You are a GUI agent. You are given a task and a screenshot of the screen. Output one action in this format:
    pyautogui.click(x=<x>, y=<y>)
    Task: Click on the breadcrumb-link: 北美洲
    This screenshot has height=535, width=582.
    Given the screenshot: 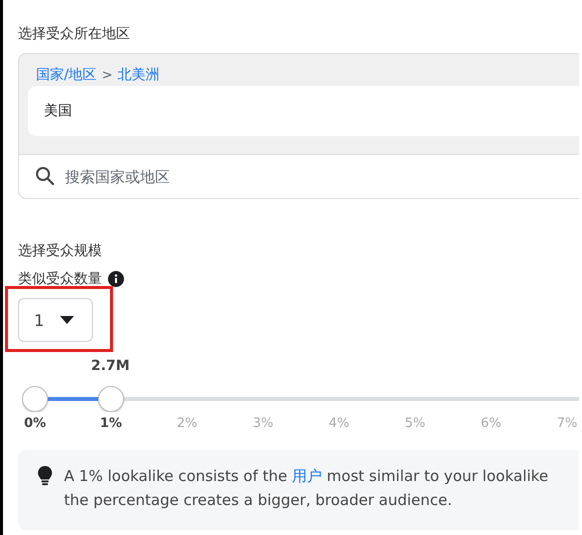 What is the action you would take?
    pyautogui.click(x=139, y=75)
    